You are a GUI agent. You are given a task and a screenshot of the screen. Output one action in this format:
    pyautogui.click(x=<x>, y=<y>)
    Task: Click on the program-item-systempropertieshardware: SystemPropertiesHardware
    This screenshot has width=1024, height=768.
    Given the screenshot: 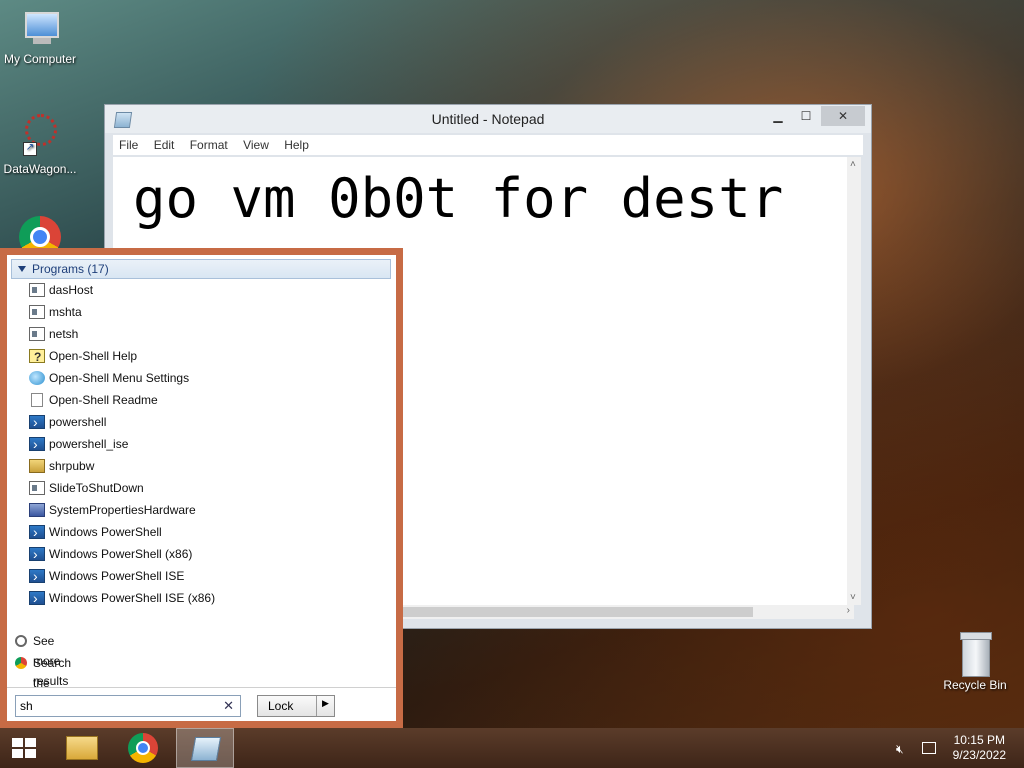 What is the action you would take?
    pyautogui.click(x=204, y=510)
    